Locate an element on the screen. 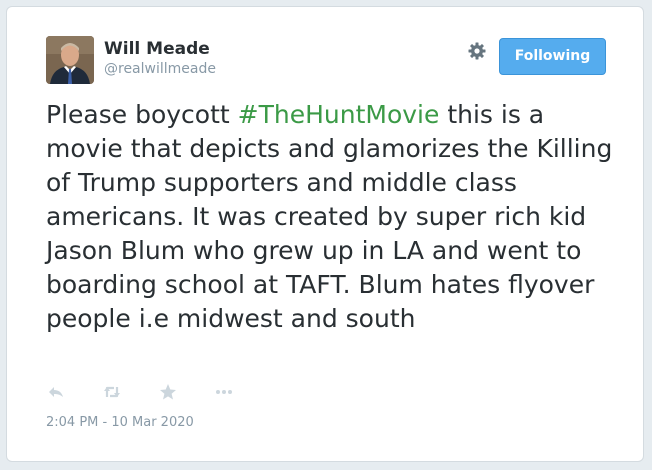 Image resolution: width=652 pixels, height=470 pixels. avatar-portrait-icon is located at coordinates (70, 60).